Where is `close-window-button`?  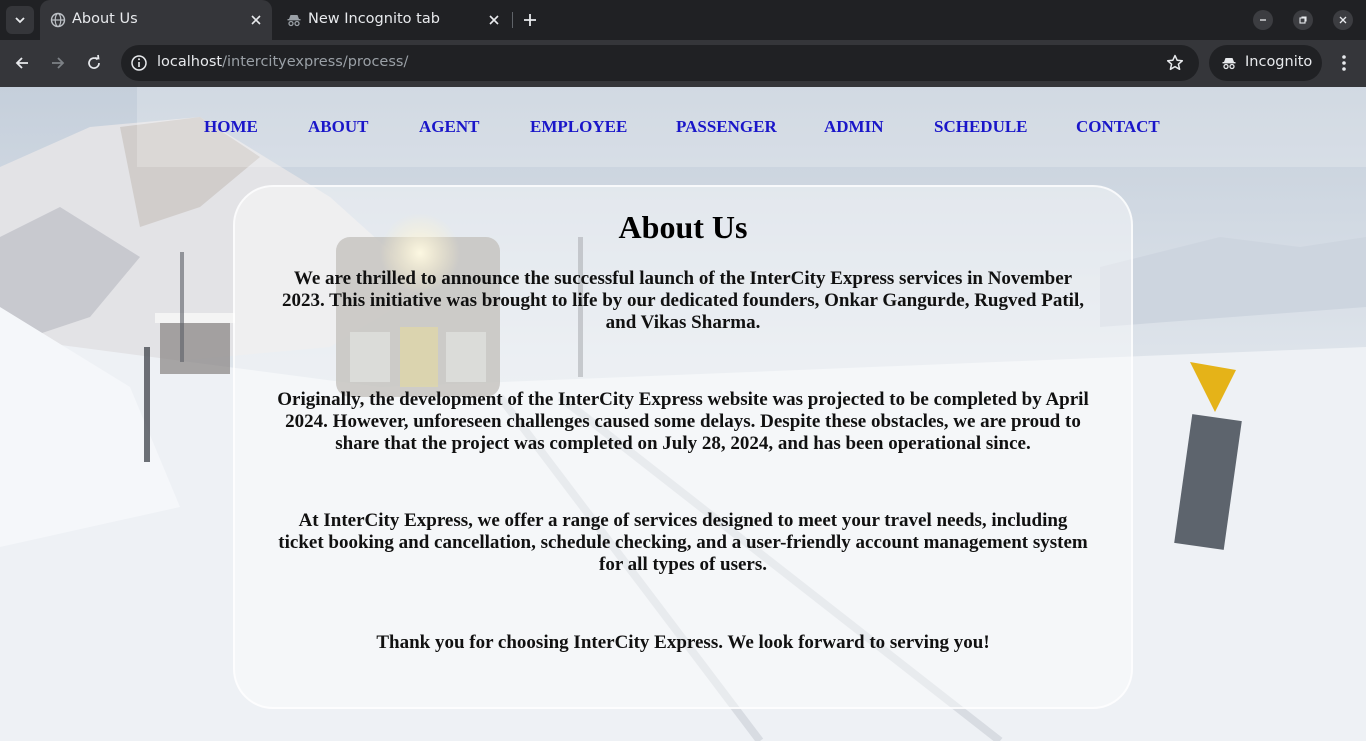 close-window-button is located at coordinates (1343, 20).